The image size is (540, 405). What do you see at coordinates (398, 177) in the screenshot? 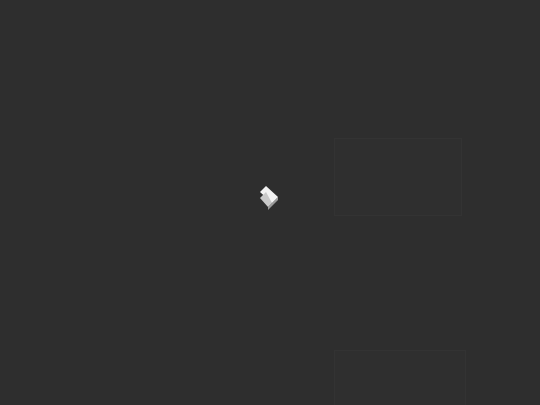
I see `background-panel-top-right` at bounding box center [398, 177].